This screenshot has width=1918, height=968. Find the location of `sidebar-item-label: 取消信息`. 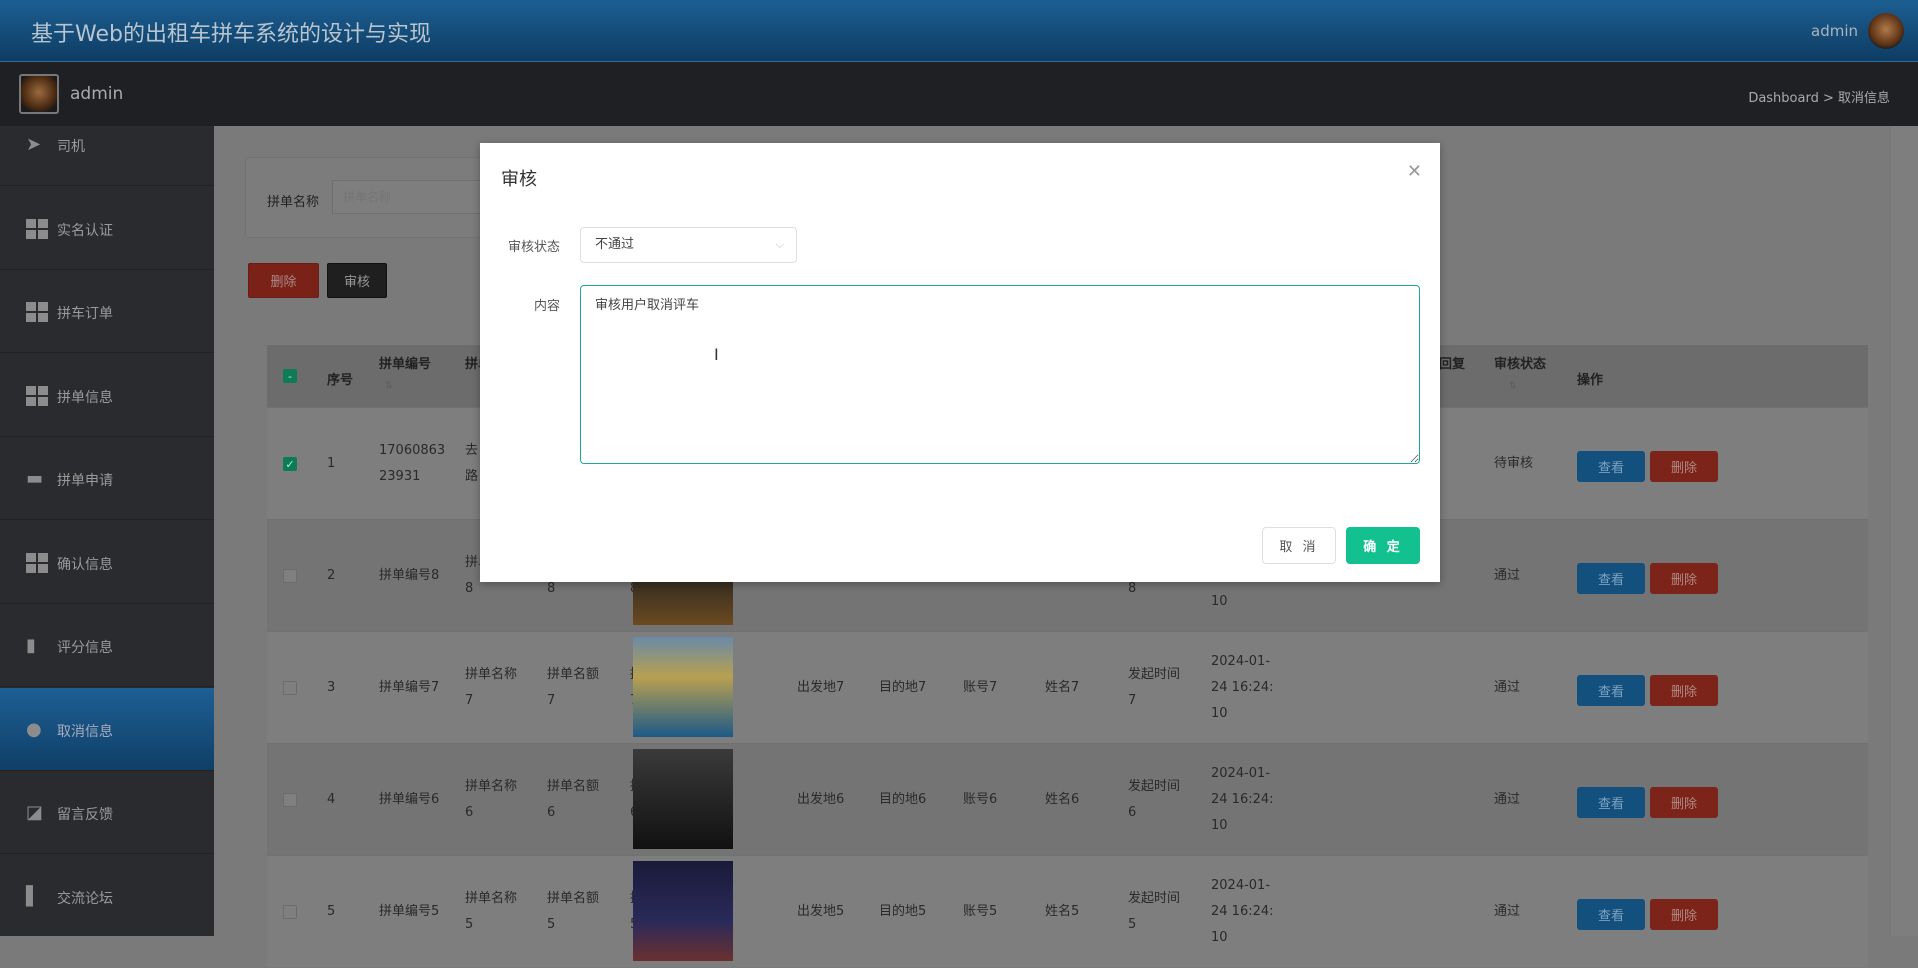

sidebar-item-label: 取消信息 is located at coordinates (85, 731).